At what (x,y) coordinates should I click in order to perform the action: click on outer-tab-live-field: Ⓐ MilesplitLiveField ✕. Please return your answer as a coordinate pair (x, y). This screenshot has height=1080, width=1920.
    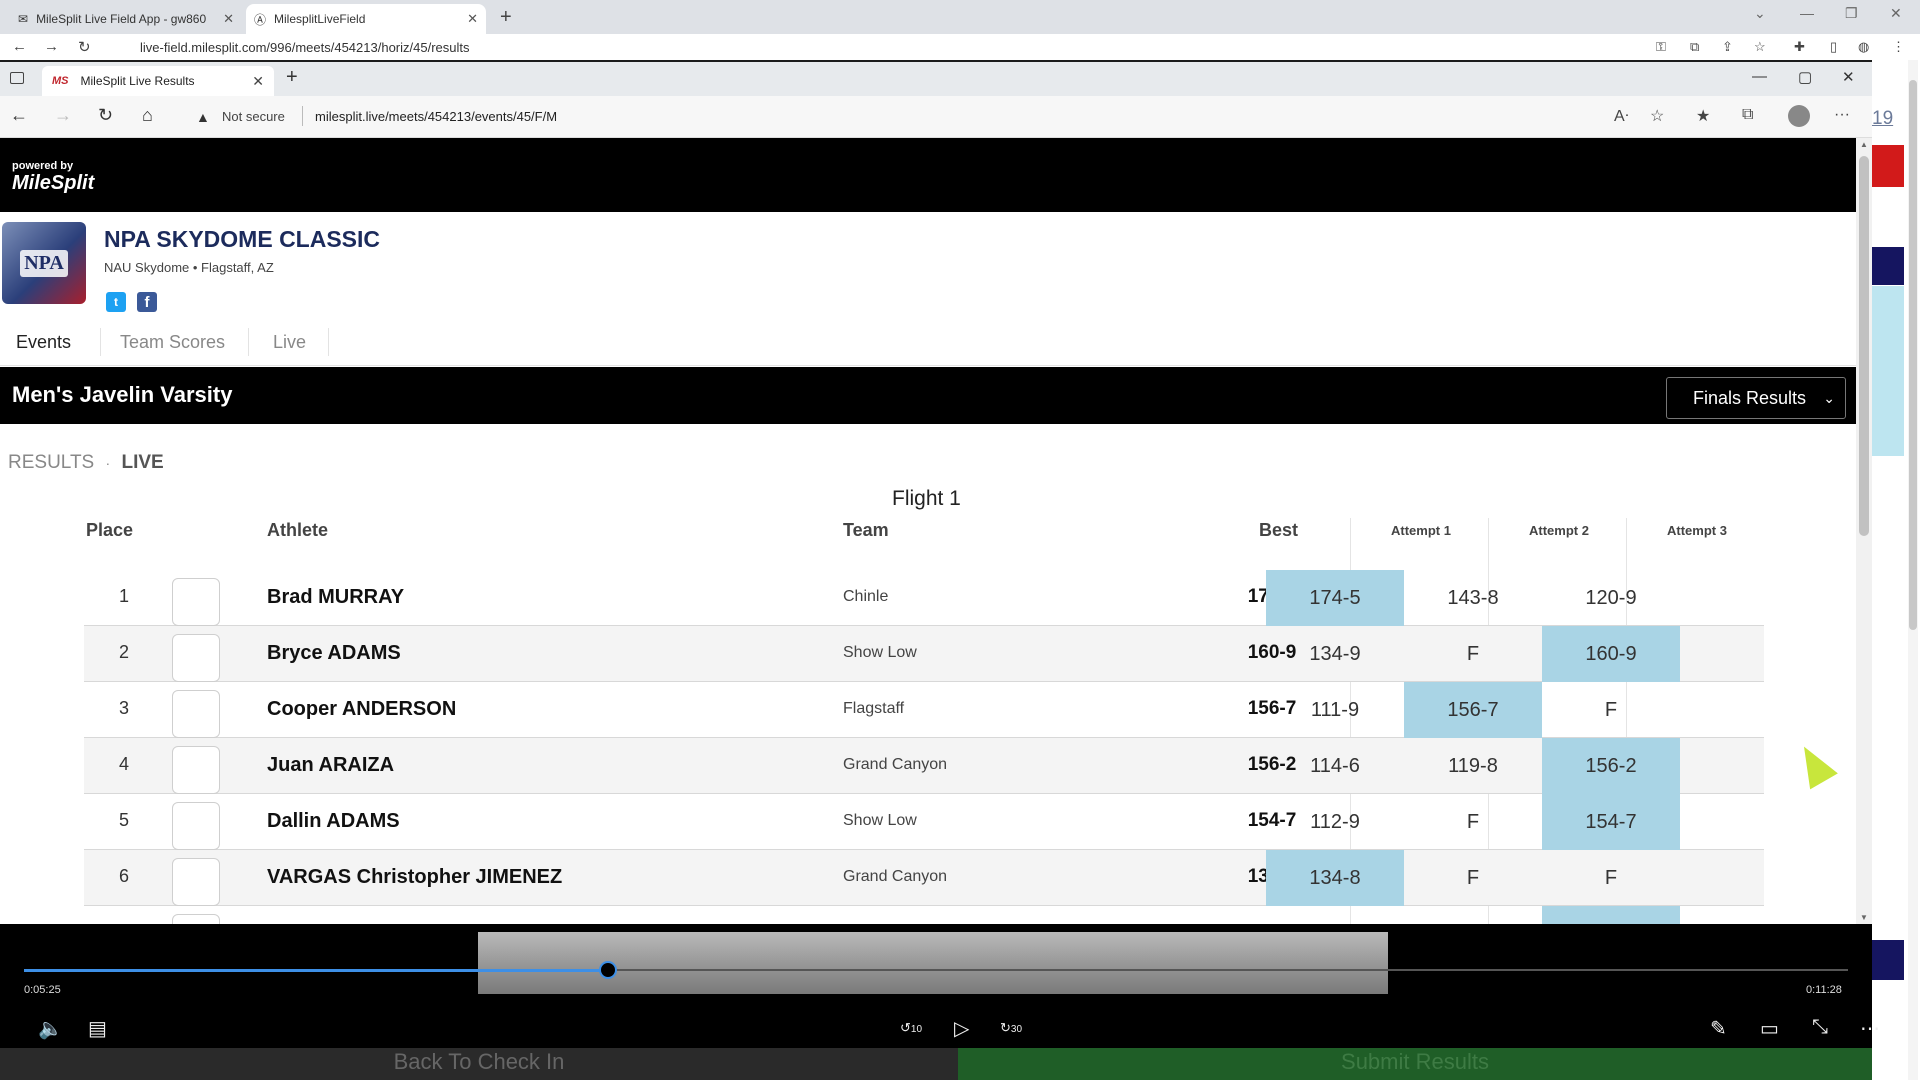
    Looking at the image, I should click on (366, 19).